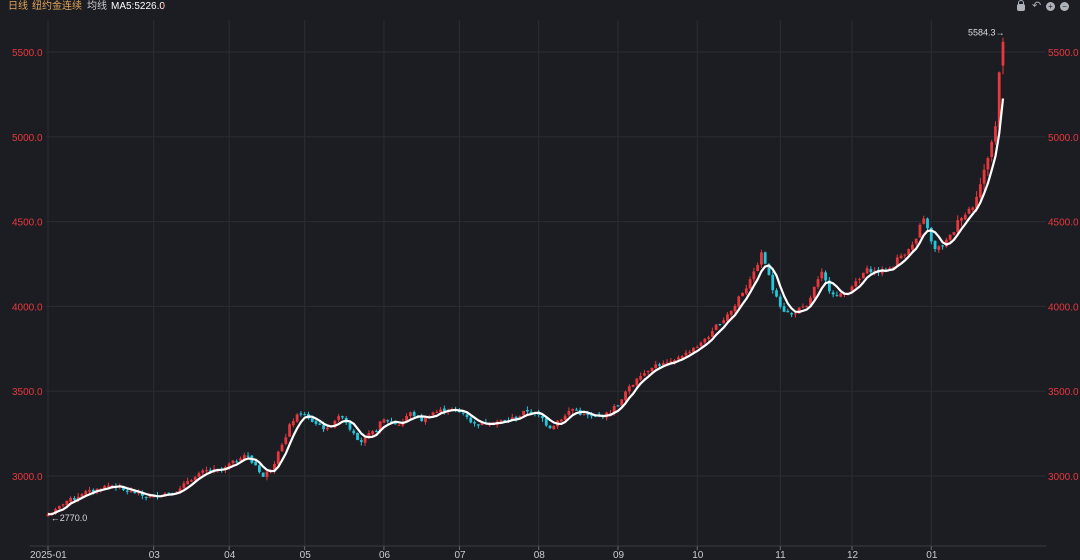 Image resolution: width=1080 pixels, height=560 pixels. Describe the element at coordinates (163, 6) in the screenshot. I see `ma5-trend-arrow: ↑` at that location.